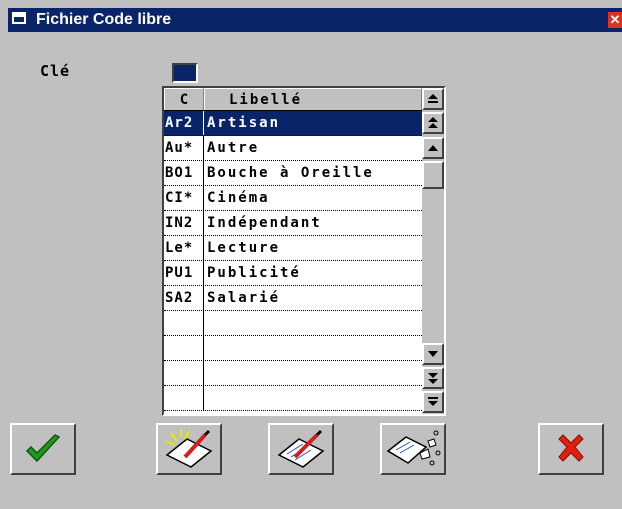 This screenshot has height=509, width=622. What do you see at coordinates (315, 20) in the screenshot?
I see `title-bar: Fichier Code libre ✕` at bounding box center [315, 20].